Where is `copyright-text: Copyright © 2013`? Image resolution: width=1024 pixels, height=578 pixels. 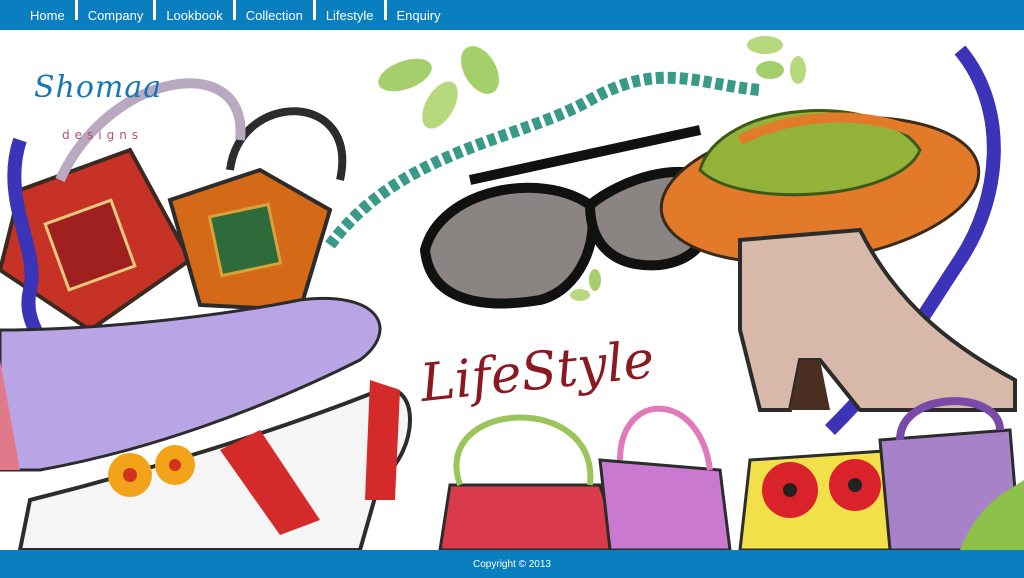 copyright-text: Copyright © 2013 is located at coordinates (512, 564).